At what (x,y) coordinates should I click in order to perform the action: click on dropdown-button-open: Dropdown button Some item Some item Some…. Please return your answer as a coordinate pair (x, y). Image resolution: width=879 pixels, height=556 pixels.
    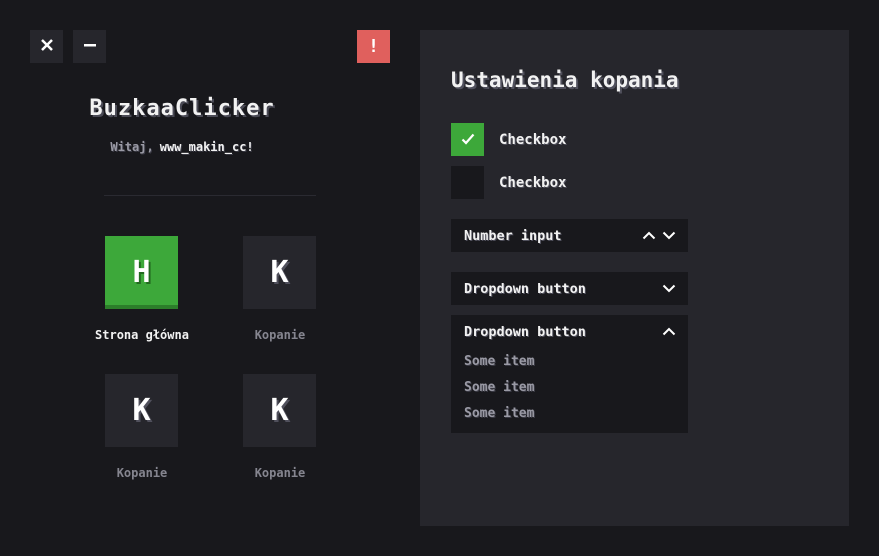
    Looking at the image, I should click on (569, 374).